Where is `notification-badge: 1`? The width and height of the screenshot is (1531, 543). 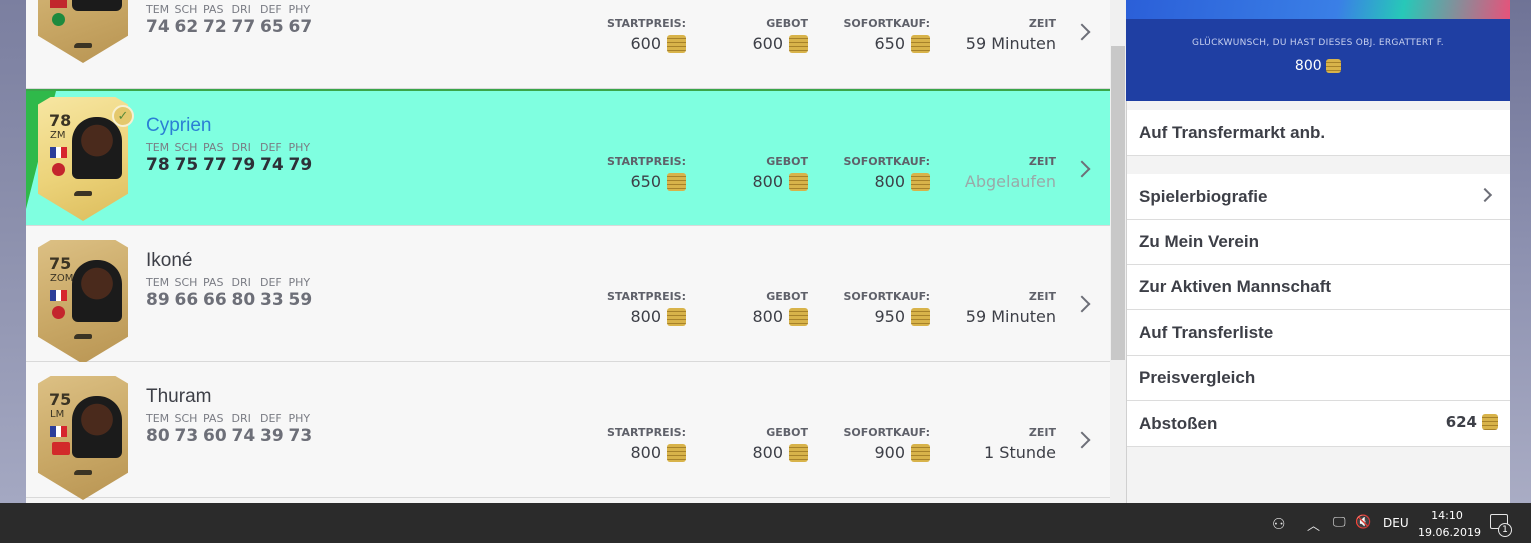
notification-badge: 1 is located at coordinates (1505, 530).